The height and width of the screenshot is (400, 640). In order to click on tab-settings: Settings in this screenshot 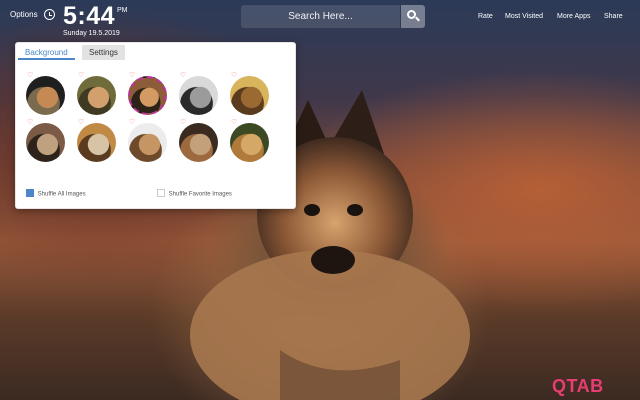, I will do `click(103, 52)`.